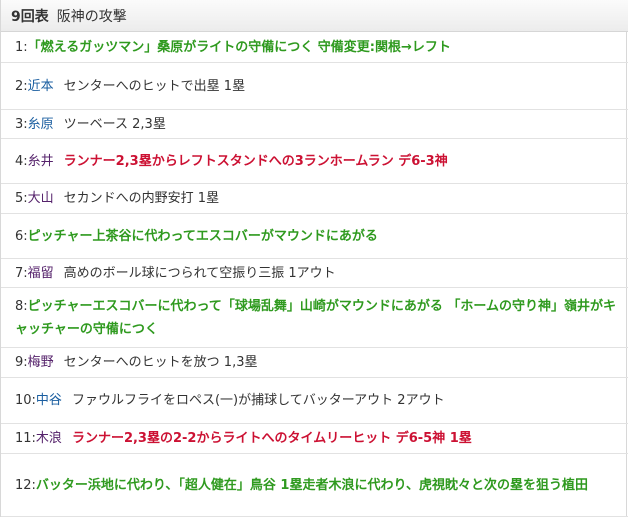 This screenshot has width=629, height=517. I want to click on play-row: 7:福留 高めのボール球につられて空振り三振 1アウト, so click(314, 273).